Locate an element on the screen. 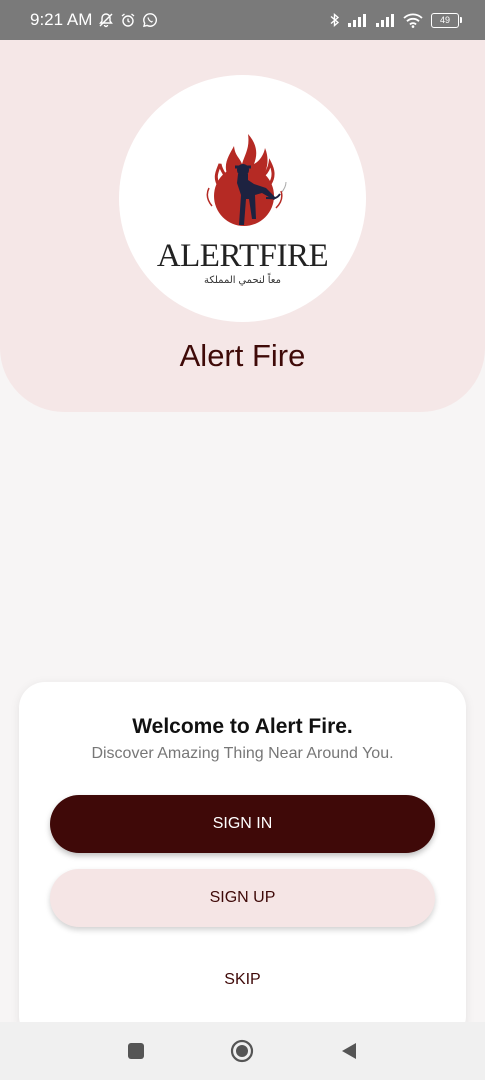  app-logo: ALERTFIRE معاً لنحمي المملكة is located at coordinates (242, 198).